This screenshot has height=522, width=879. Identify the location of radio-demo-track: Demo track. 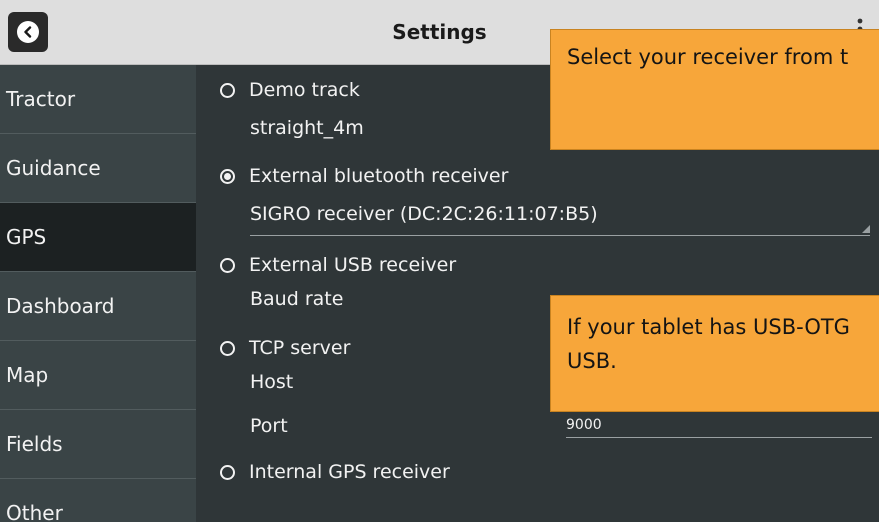
(290, 90).